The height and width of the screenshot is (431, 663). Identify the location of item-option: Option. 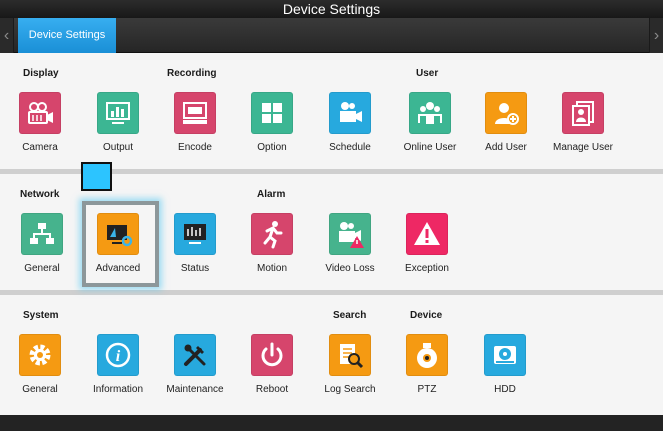
(272, 127).